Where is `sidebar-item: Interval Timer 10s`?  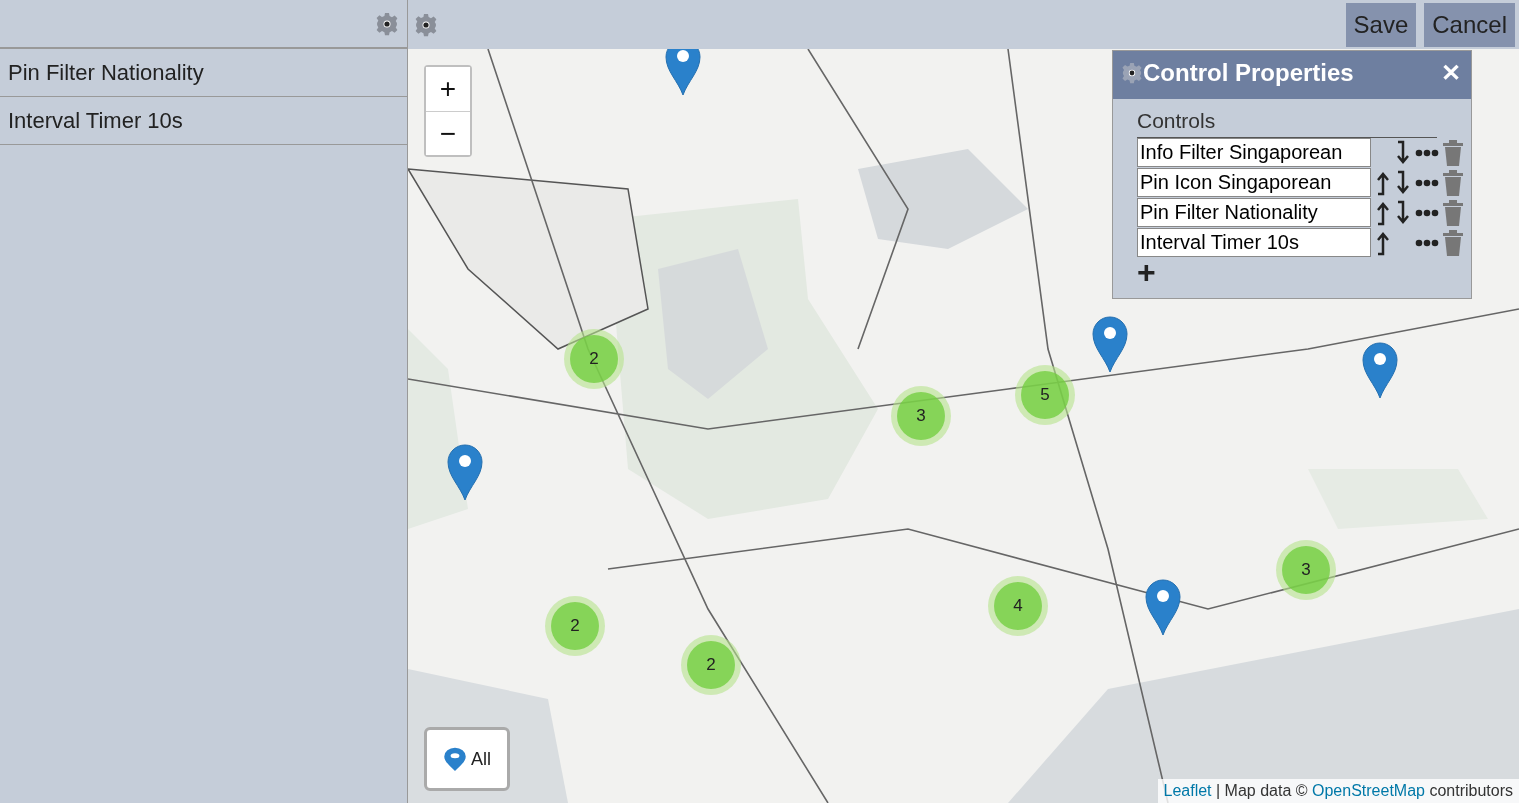 sidebar-item: Interval Timer 10s is located at coordinates (203, 121).